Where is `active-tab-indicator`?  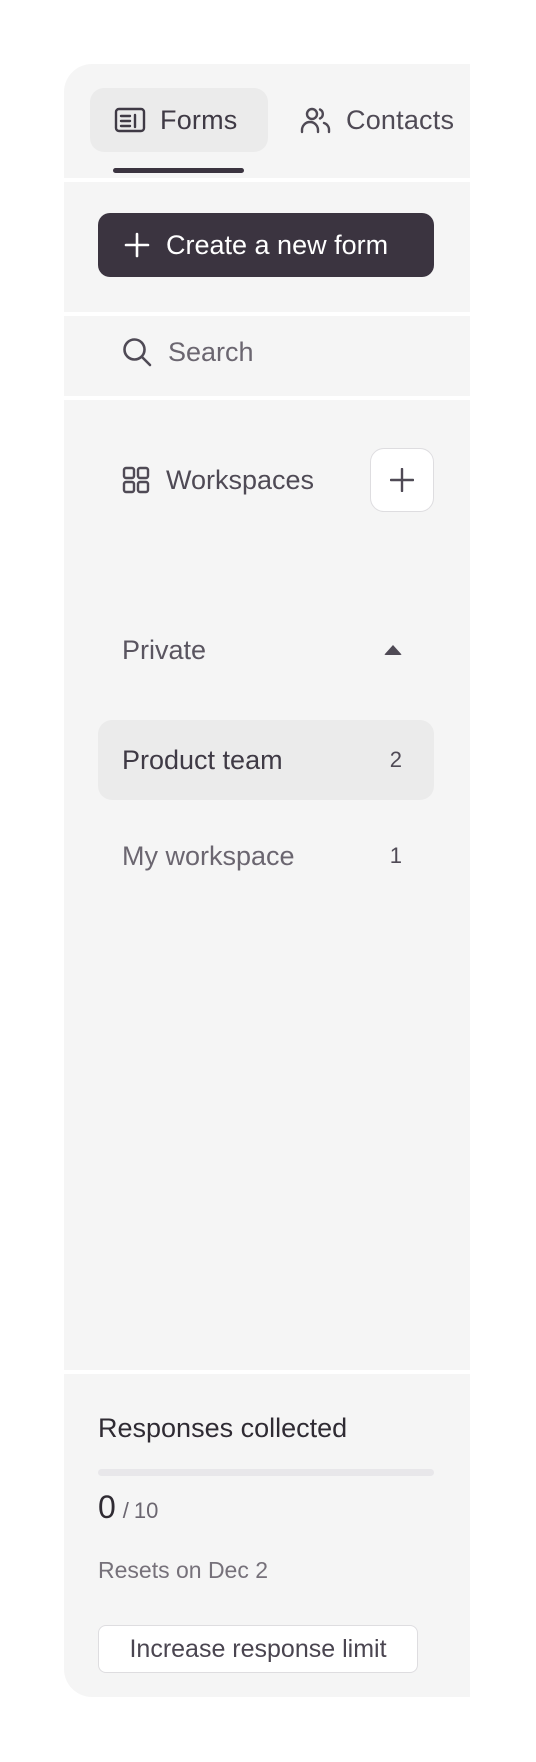
active-tab-indicator is located at coordinates (178, 170).